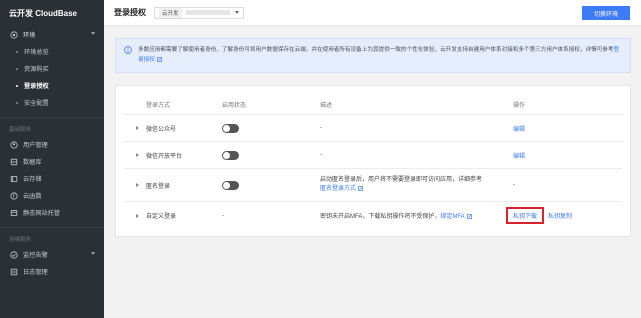 This screenshot has height=318, width=641. I want to click on sidebar-item-label: 登录授权, so click(36, 86).